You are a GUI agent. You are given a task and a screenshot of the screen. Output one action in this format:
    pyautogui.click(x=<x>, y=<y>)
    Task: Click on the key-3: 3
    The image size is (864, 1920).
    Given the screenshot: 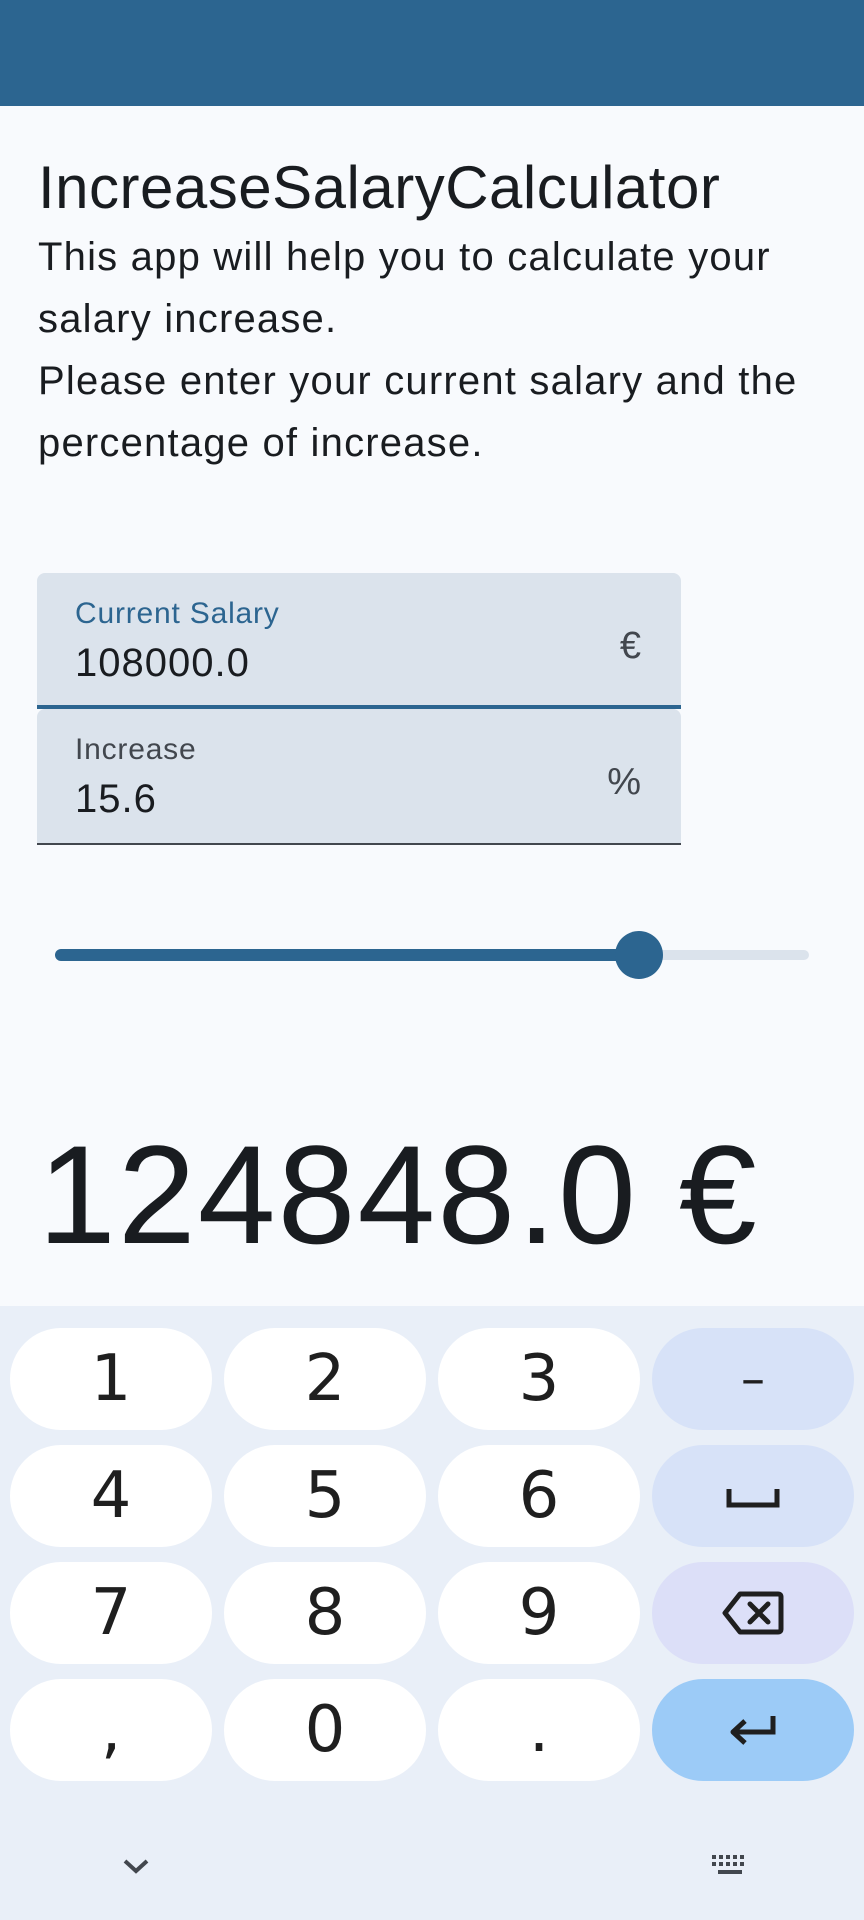 What is the action you would take?
    pyautogui.click(x=539, y=1379)
    